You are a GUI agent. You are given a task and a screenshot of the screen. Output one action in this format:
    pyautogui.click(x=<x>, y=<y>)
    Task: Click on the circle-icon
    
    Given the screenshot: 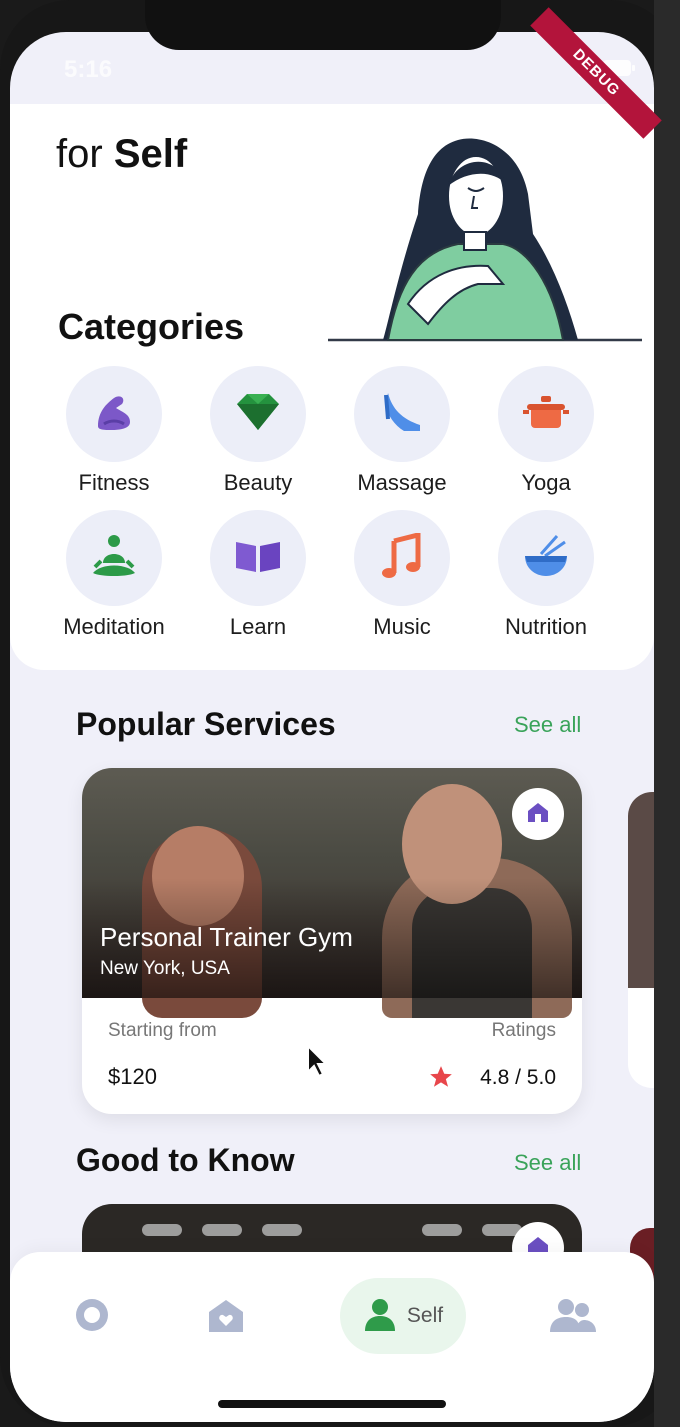 What is the action you would take?
    pyautogui.click(x=92, y=1317)
    